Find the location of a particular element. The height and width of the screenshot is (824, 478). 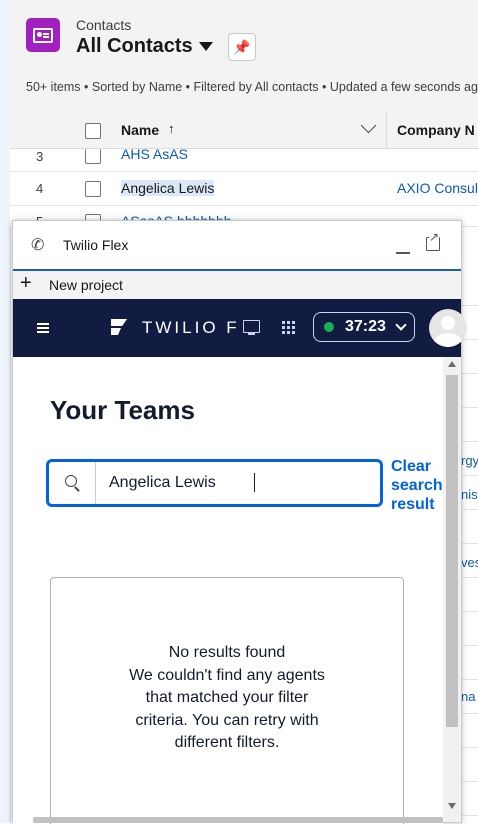

search-field is located at coordinates (214, 483).